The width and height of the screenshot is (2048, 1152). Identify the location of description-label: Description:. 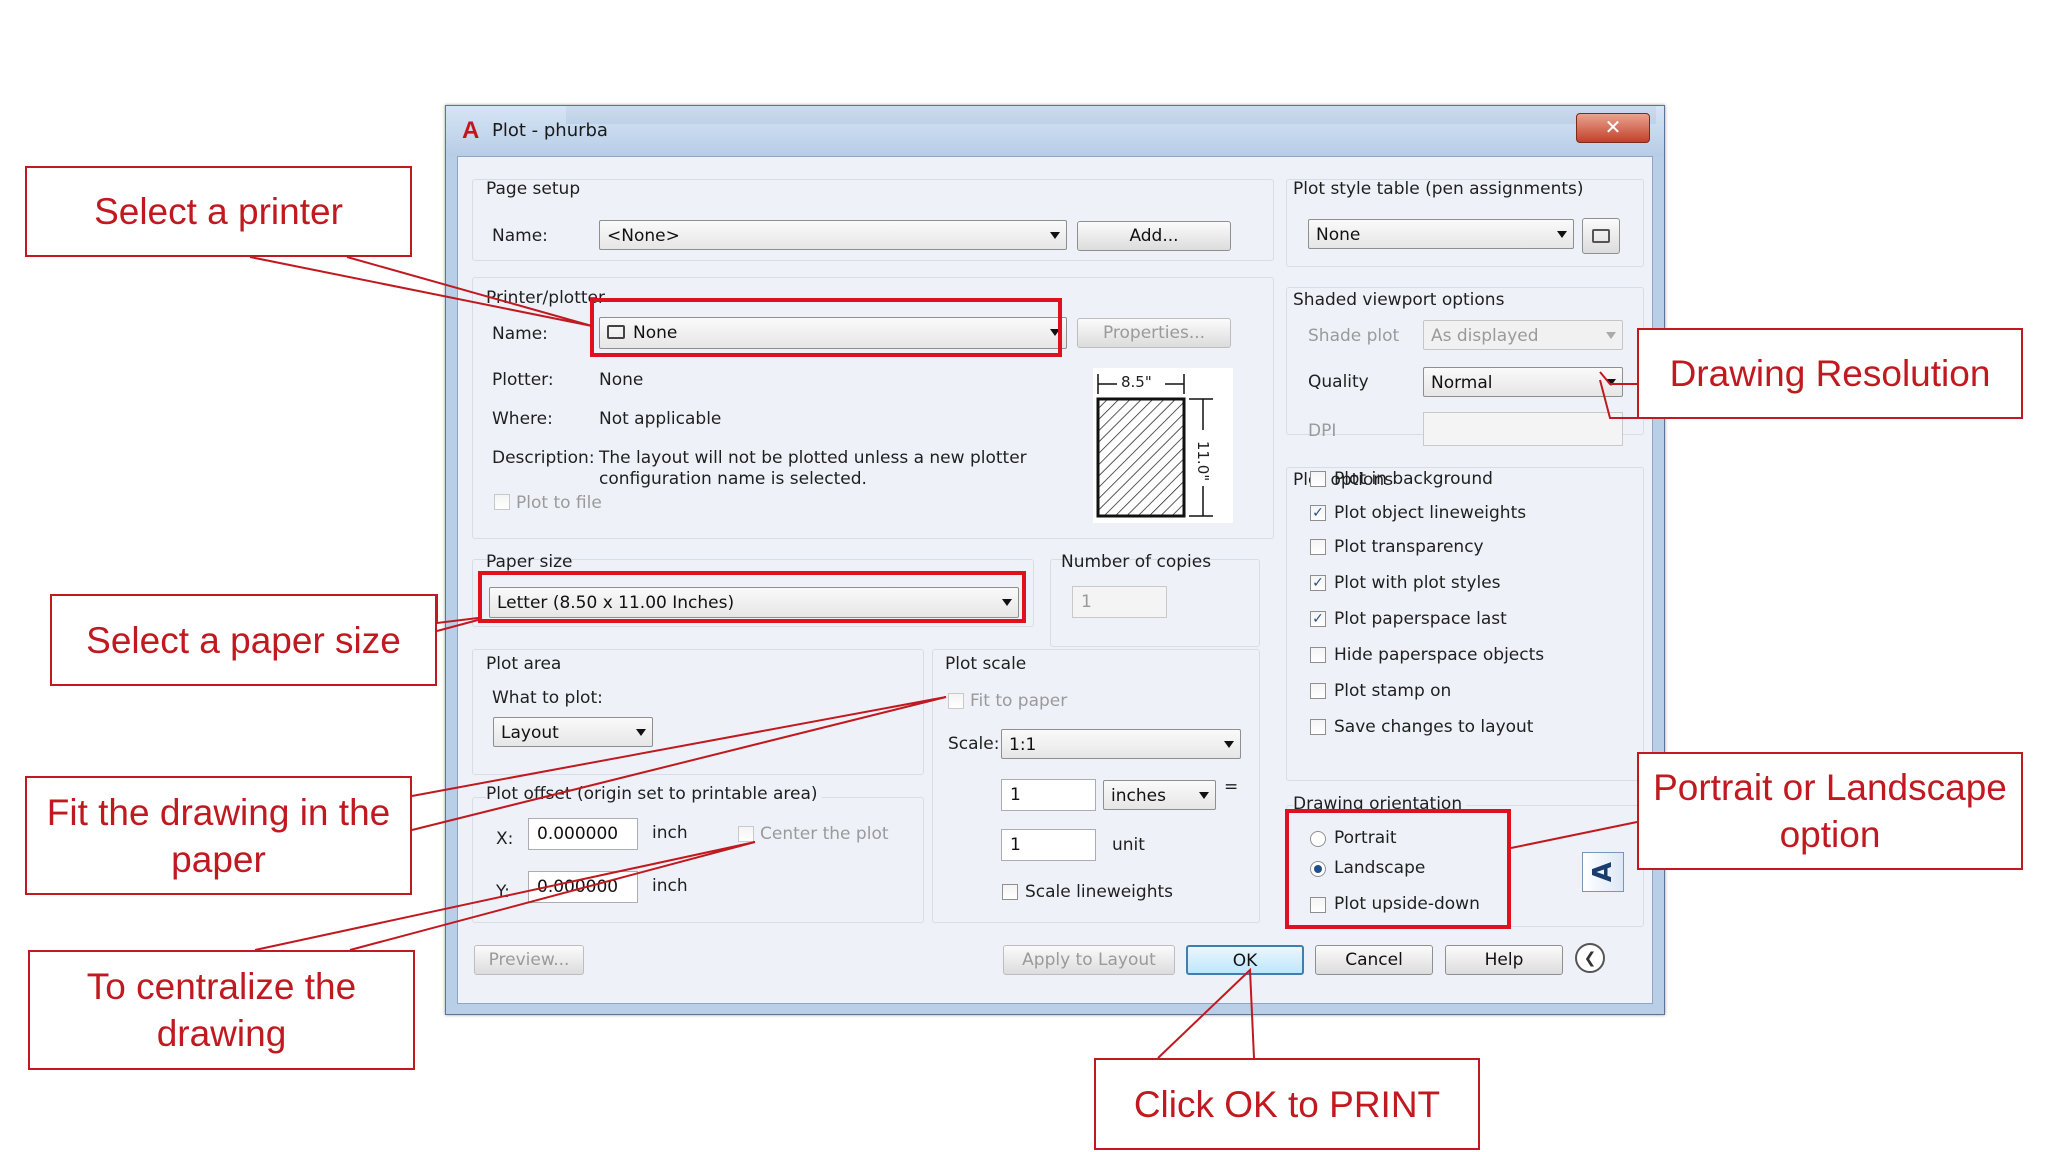
(543, 458).